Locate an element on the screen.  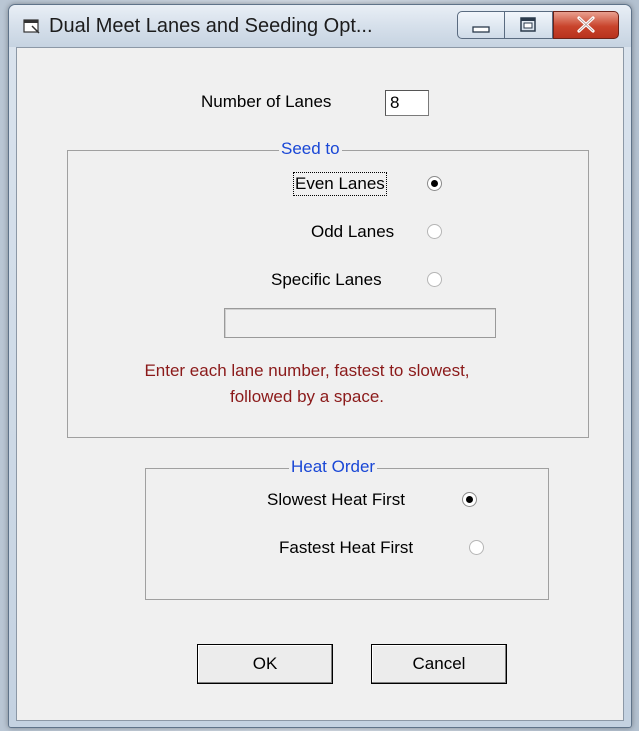
maximize-button is located at coordinates (529, 25).